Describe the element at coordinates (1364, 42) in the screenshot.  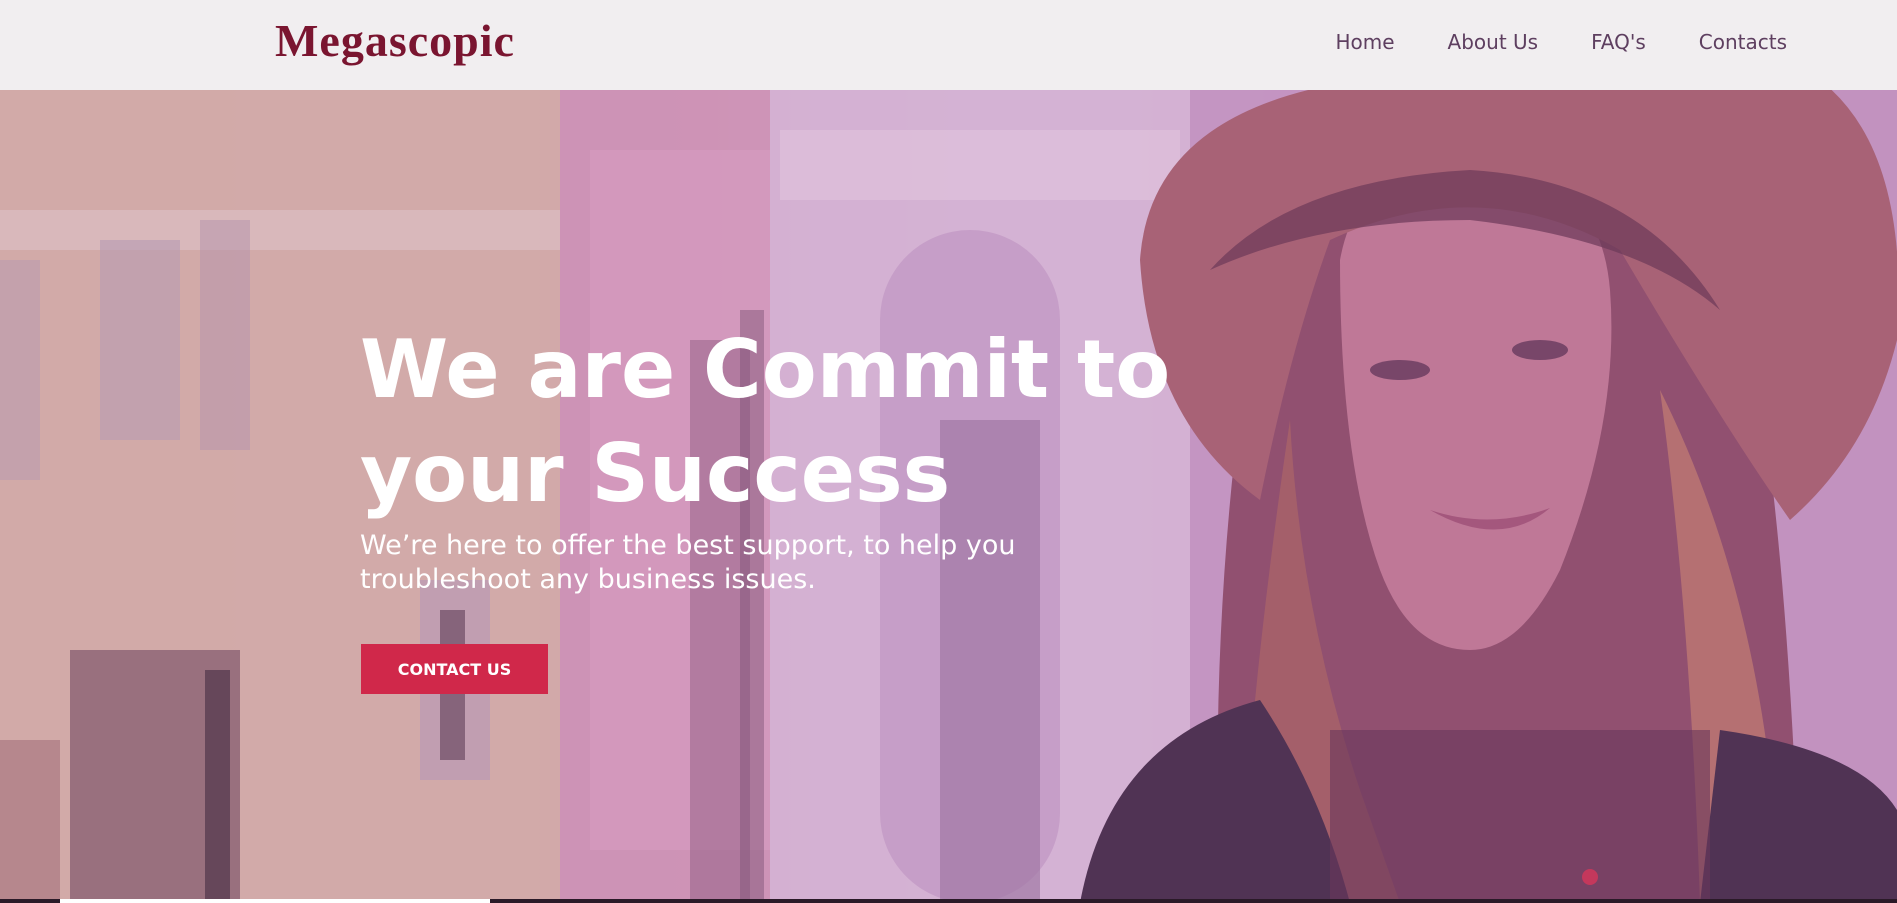
I see `nav-item-home: Home` at that location.